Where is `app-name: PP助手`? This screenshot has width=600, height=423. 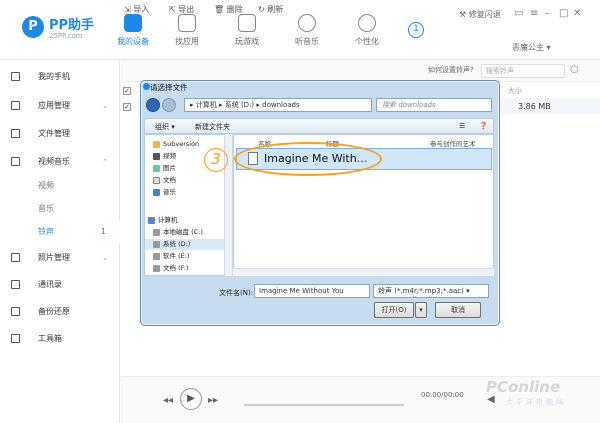 app-name: PP助手 is located at coordinates (72, 25).